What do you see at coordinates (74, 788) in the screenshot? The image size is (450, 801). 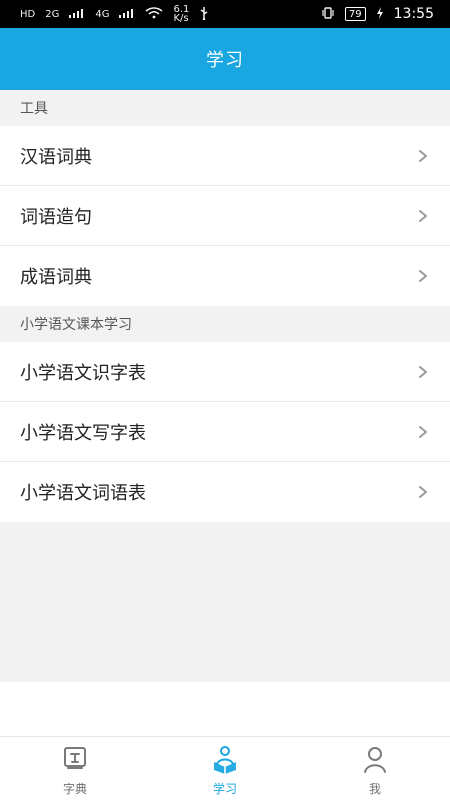 I see `nav-label: 字典` at bounding box center [74, 788].